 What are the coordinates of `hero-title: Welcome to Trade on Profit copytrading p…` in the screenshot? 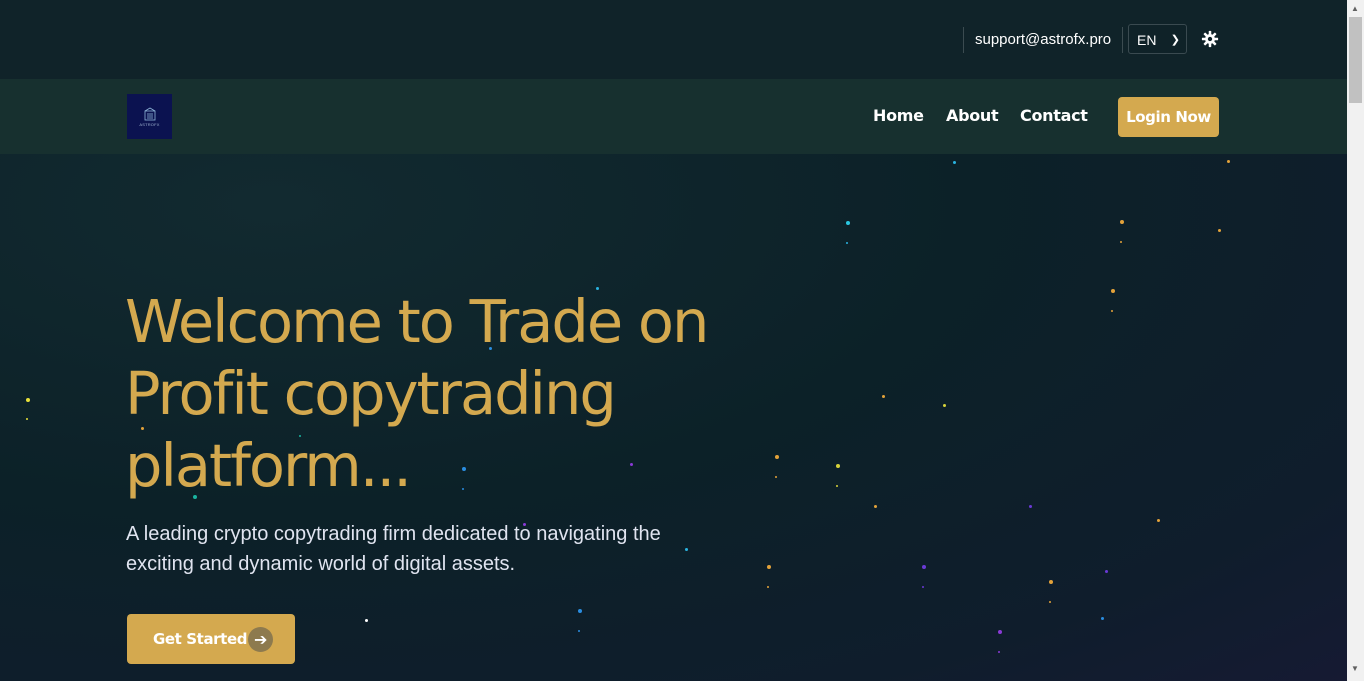 It's located at (417, 393).